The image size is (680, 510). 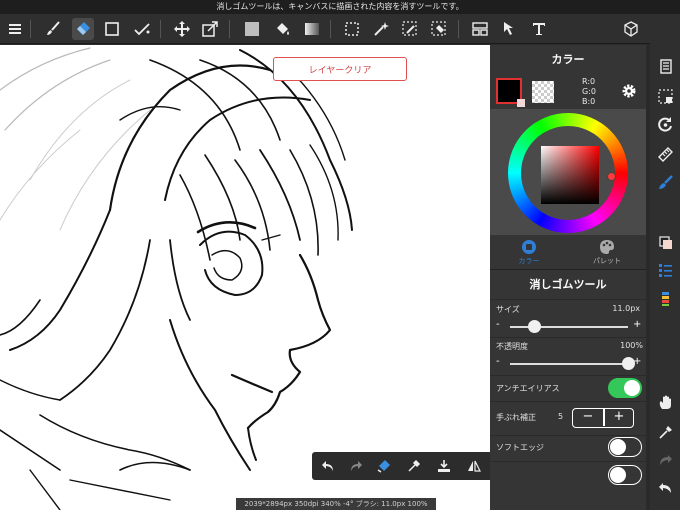 I want to click on antialias-toggle, so click(x=625, y=388).